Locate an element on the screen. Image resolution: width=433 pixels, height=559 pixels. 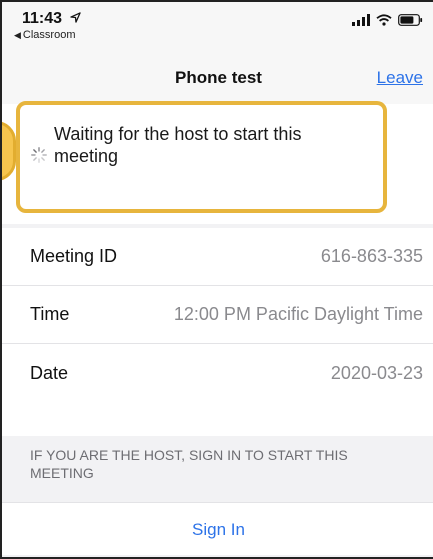
status-time: 11:43 is located at coordinates (51, 19).